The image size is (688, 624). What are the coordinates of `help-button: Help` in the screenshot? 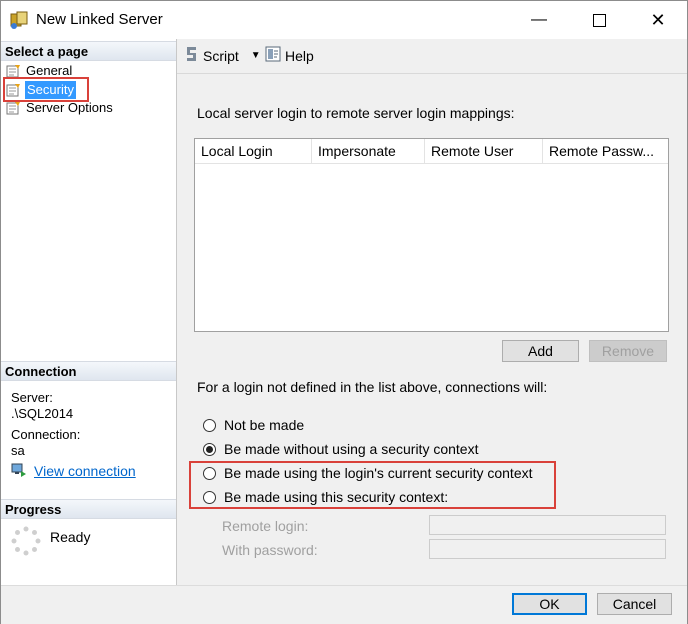 It's located at (289, 56).